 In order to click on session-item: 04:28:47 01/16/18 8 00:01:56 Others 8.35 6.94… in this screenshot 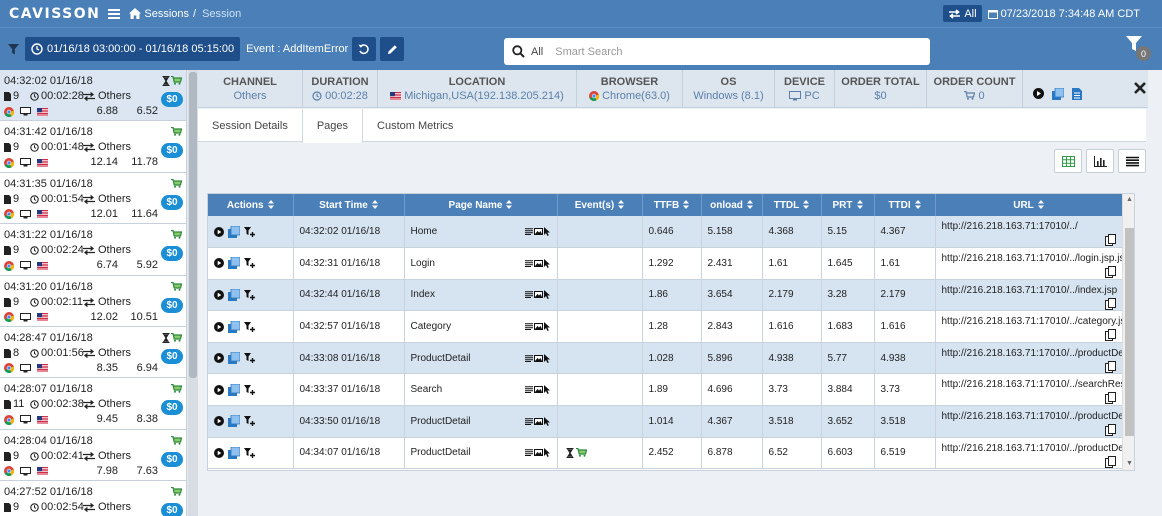, I will do `click(93, 352)`.